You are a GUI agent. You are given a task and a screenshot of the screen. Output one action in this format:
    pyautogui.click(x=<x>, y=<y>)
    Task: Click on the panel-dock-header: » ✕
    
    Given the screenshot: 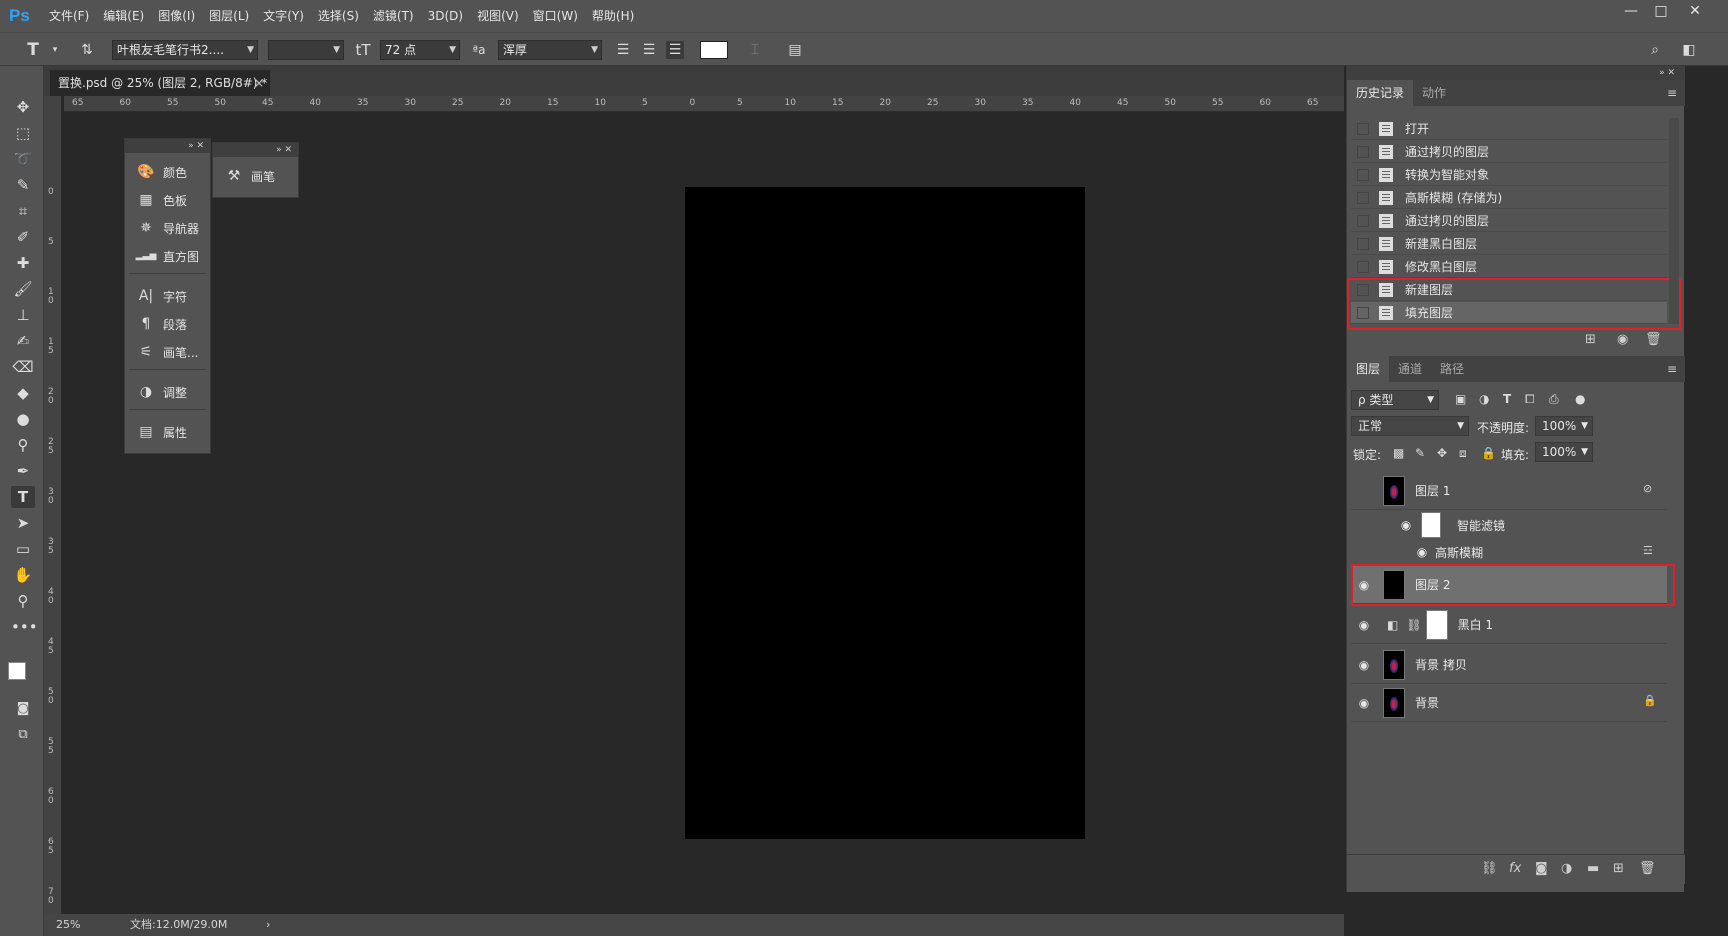 What is the action you would take?
    pyautogui.click(x=1516, y=73)
    